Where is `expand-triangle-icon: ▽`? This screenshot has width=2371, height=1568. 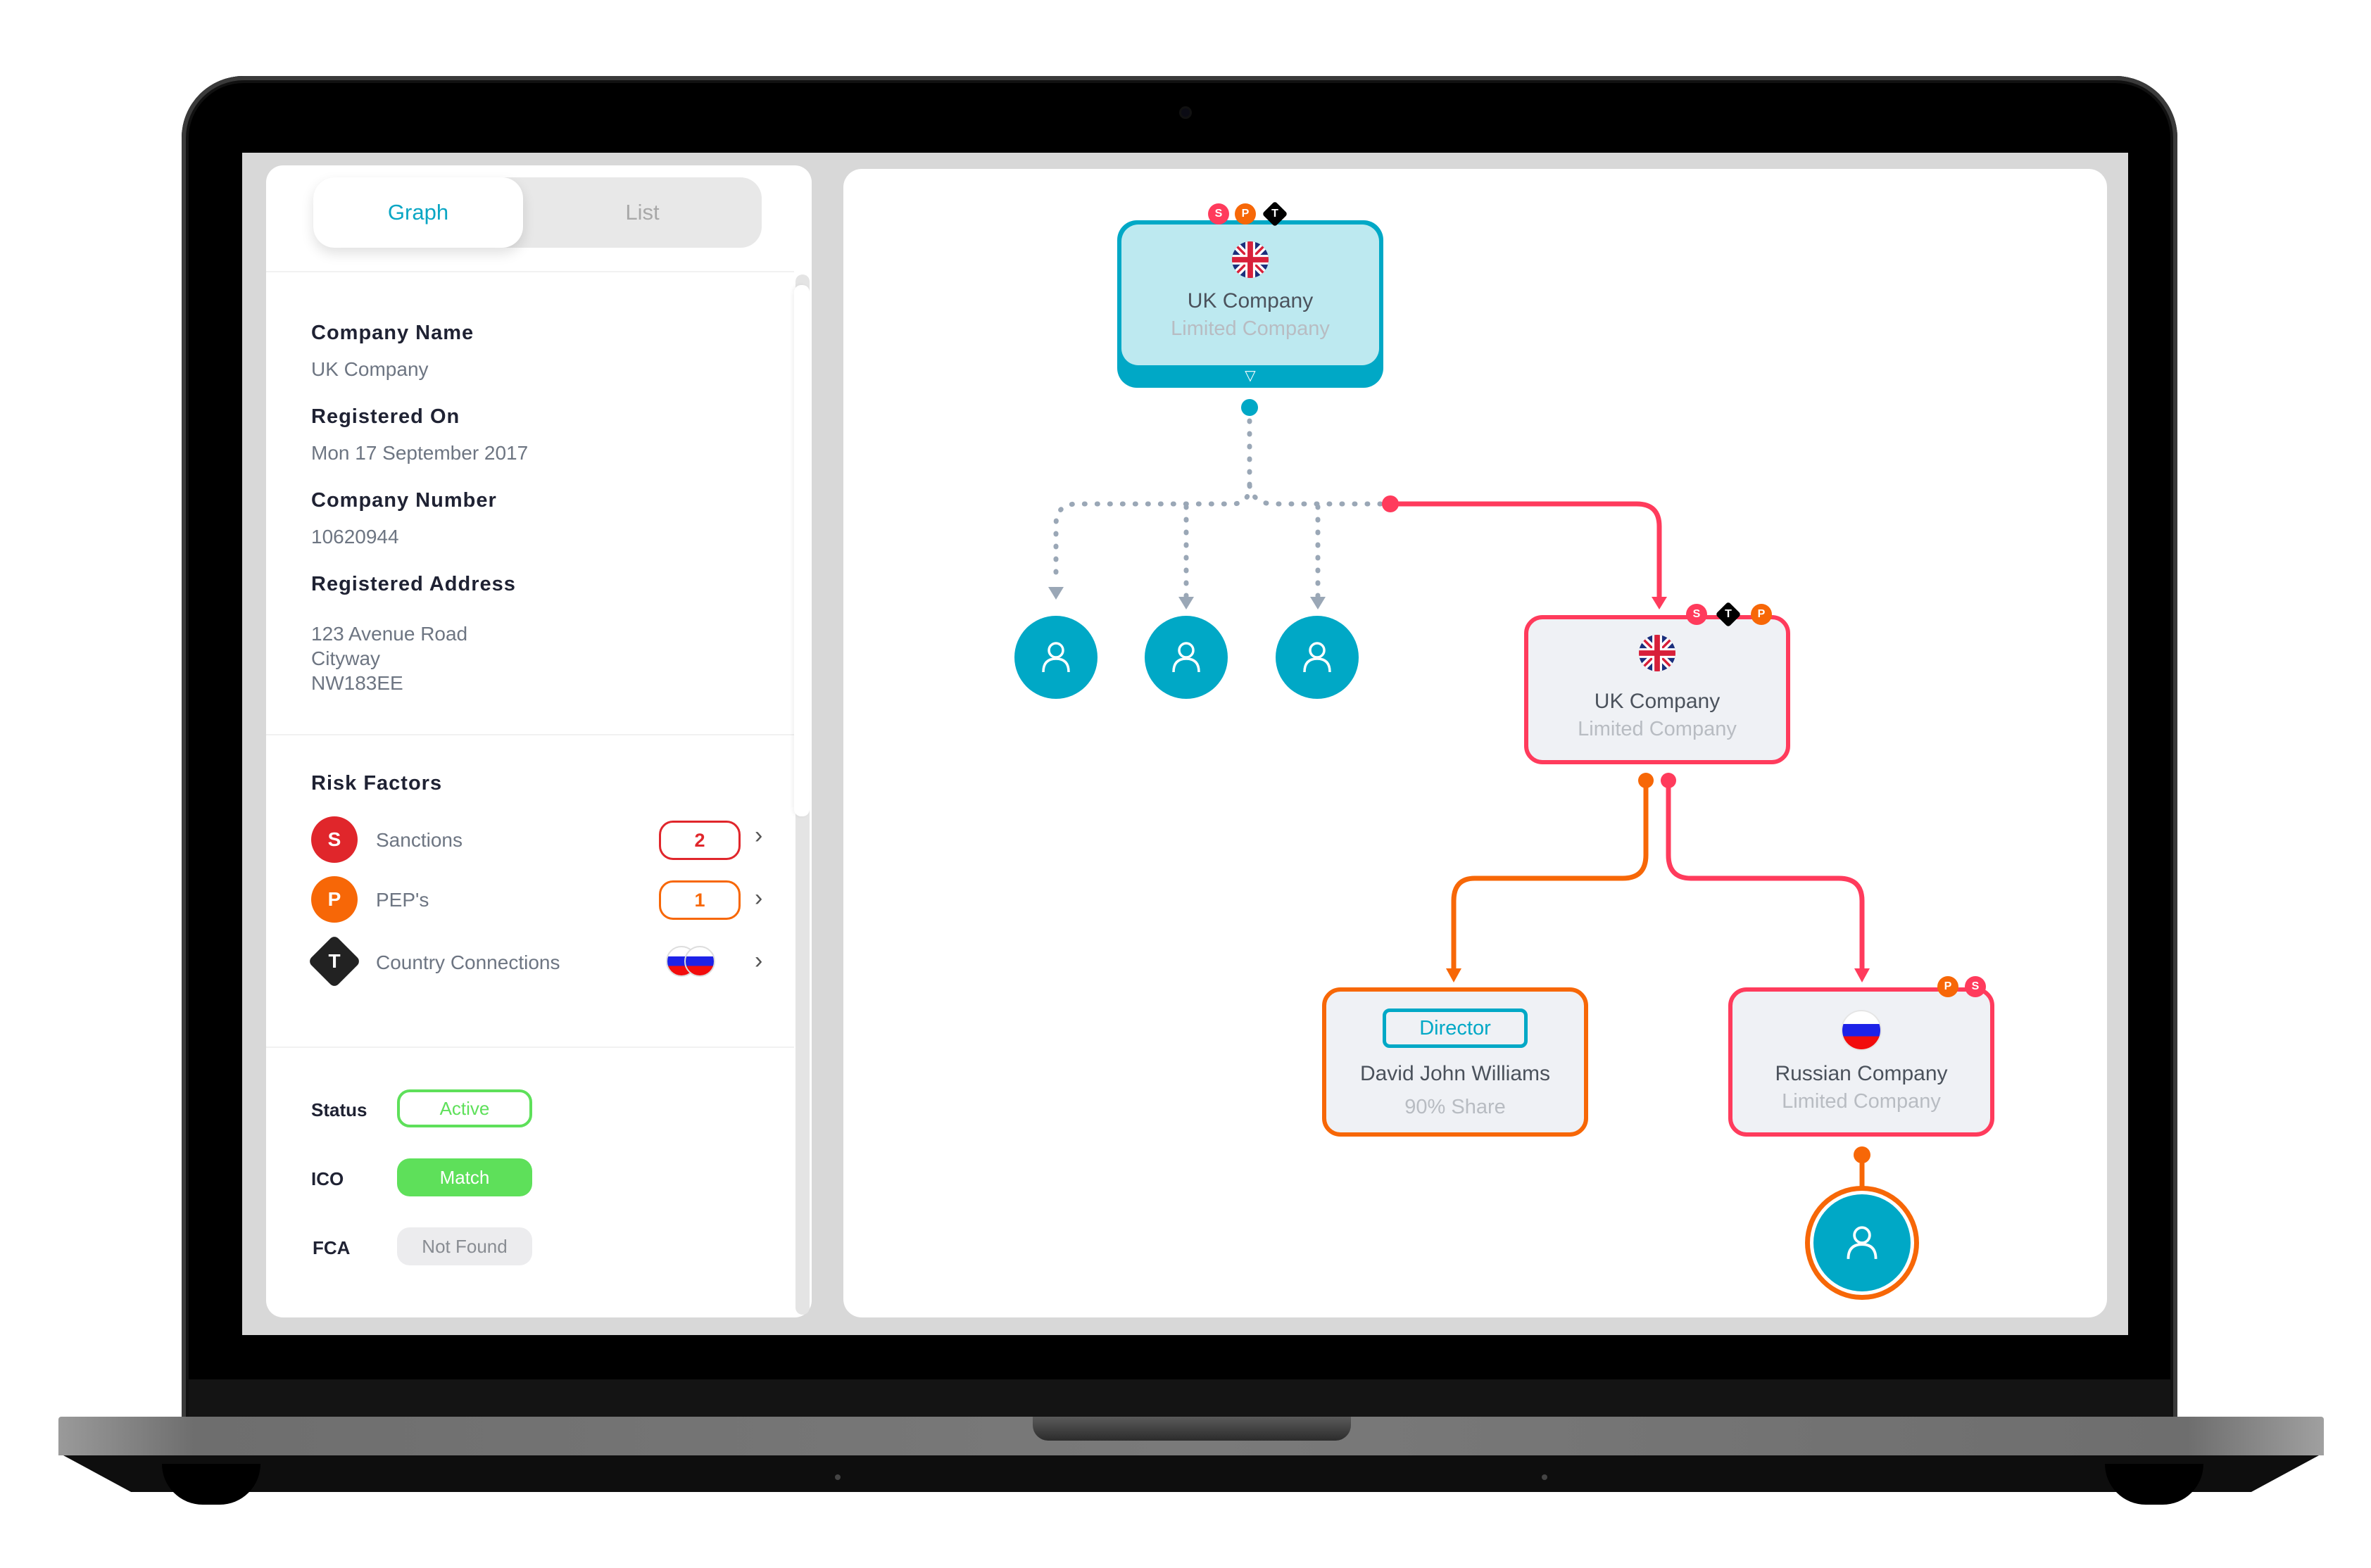
expand-triangle-icon: ▽ is located at coordinates (1250, 375).